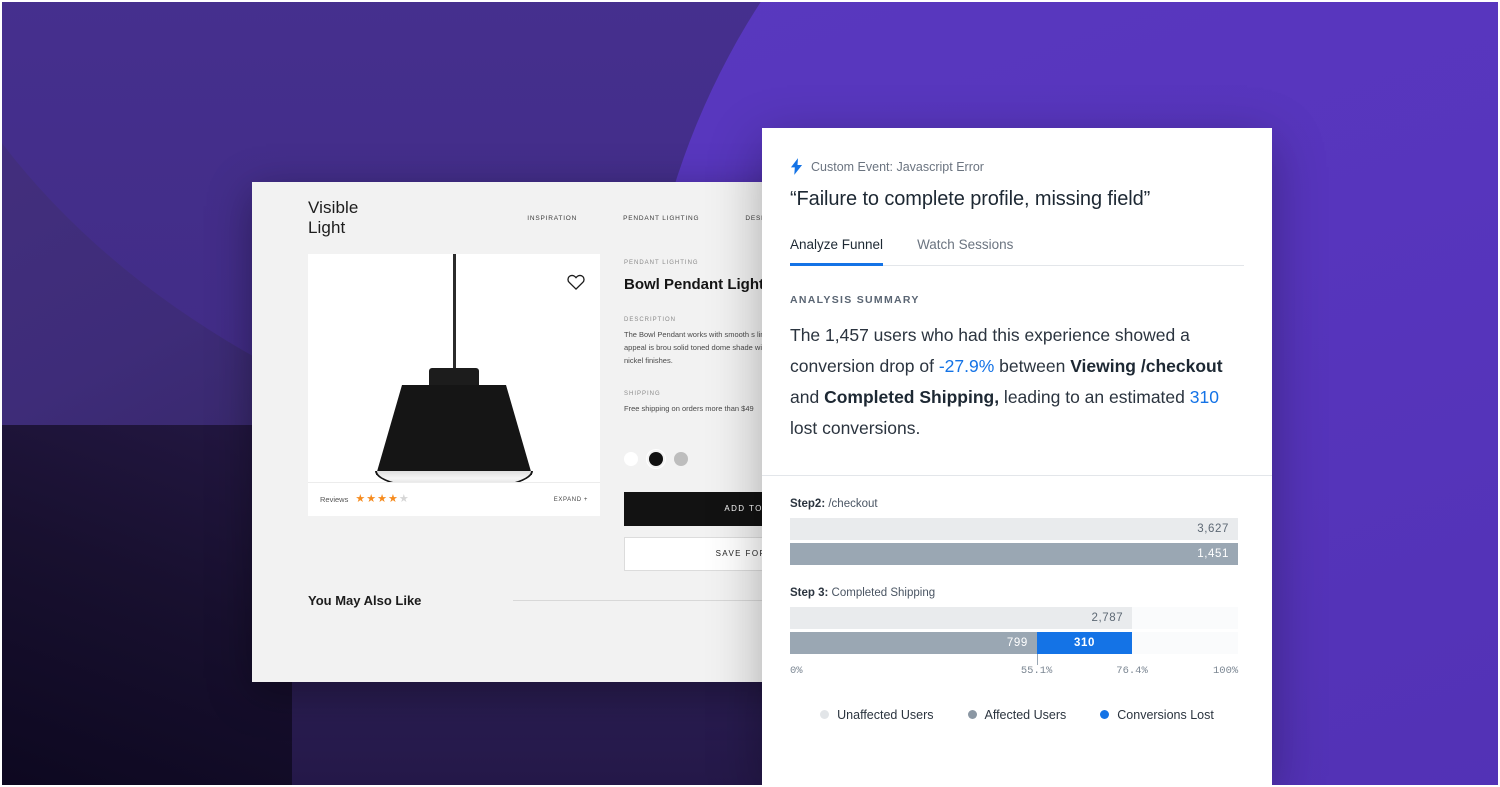 Image resolution: width=1500 pixels, height=787 pixels. What do you see at coordinates (853, 503) in the screenshot?
I see `step-2-name: /checkout` at bounding box center [853, 503].